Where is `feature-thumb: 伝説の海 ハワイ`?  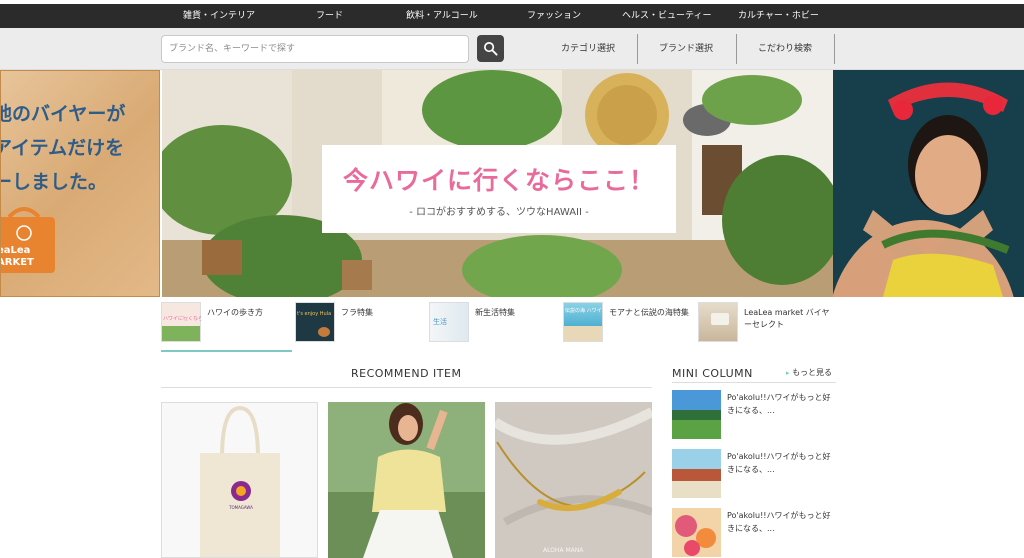 feature-thumb: 伝説の海 ハワイ is located at coordinates (583, 322).